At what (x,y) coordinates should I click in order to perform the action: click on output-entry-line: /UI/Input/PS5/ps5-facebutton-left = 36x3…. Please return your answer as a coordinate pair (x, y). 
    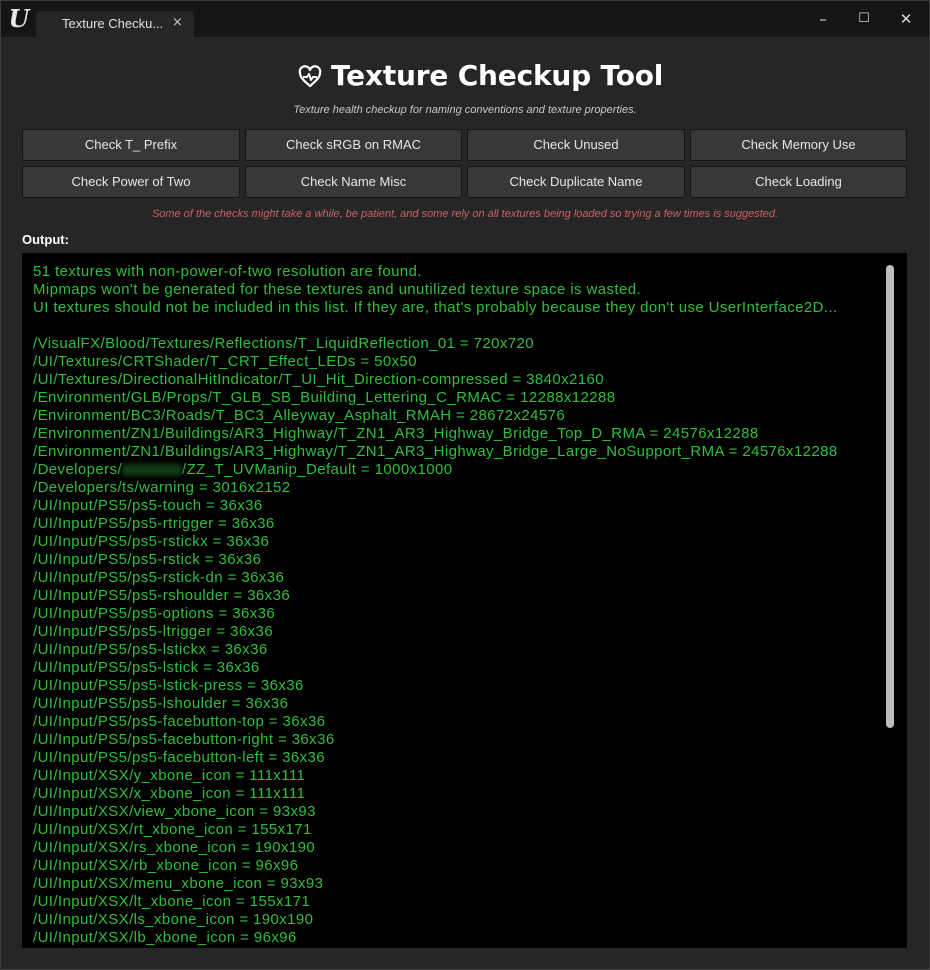
    Looking at the image, I should click on (179, 757).